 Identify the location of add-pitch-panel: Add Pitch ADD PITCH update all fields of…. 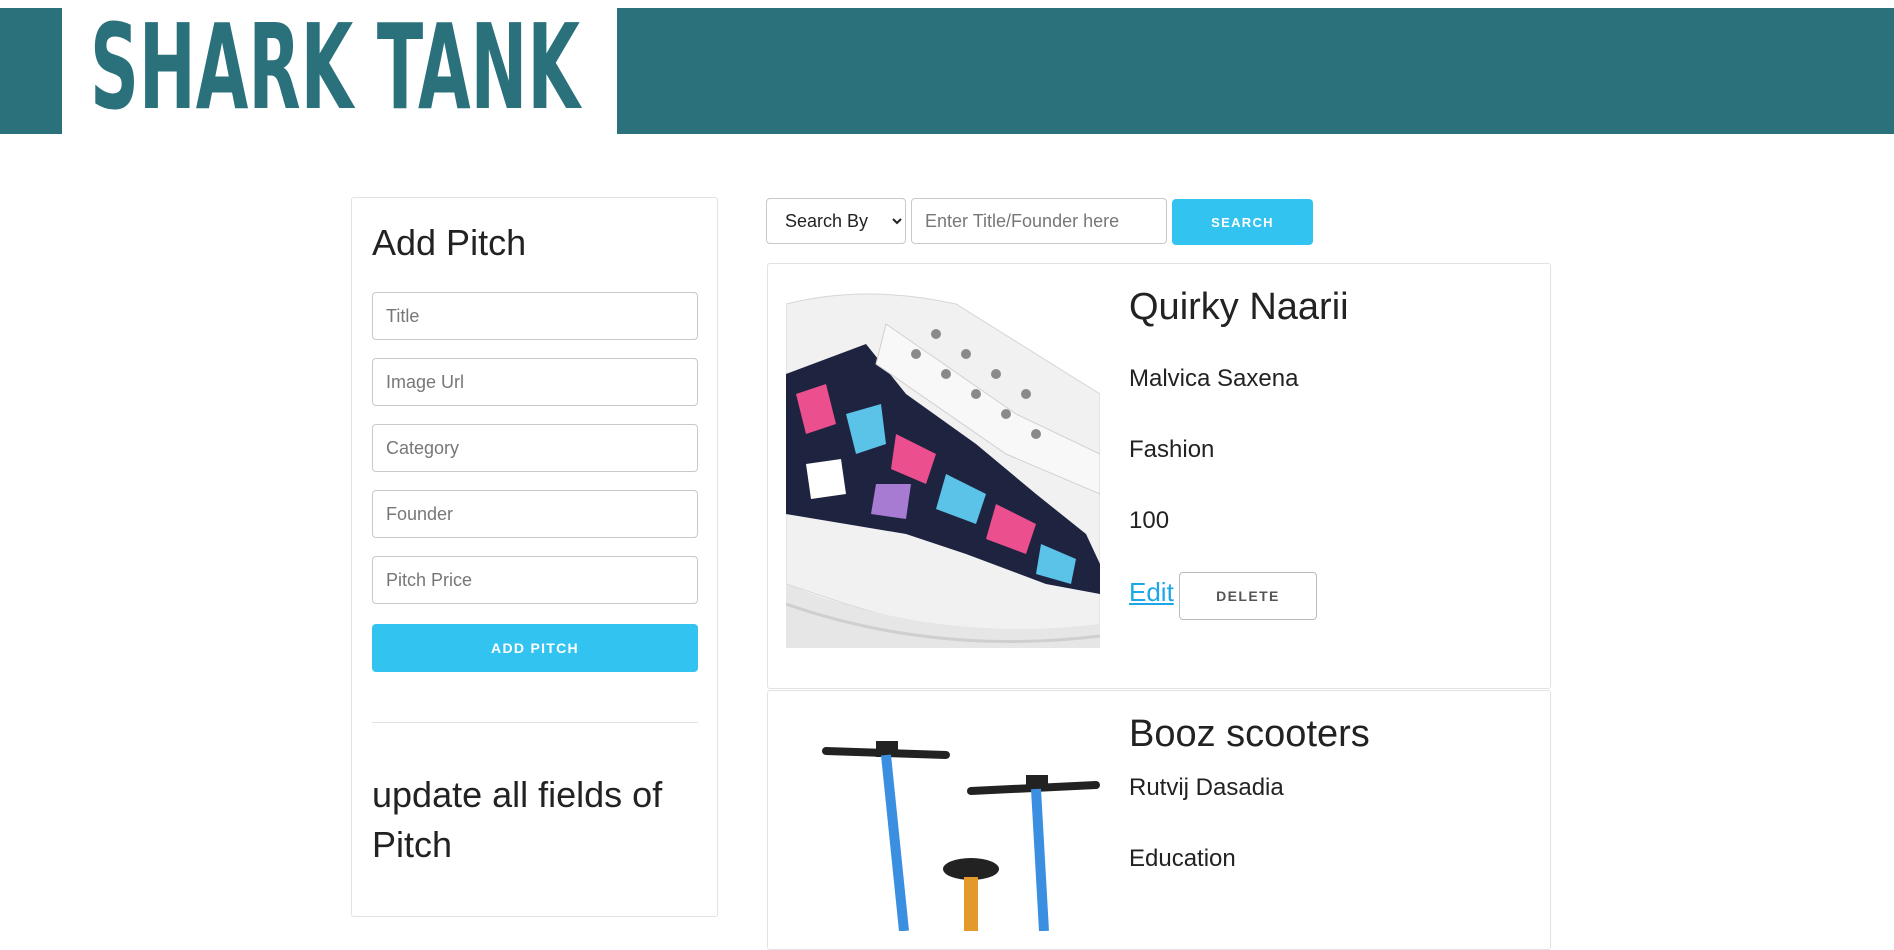
(534, 557).